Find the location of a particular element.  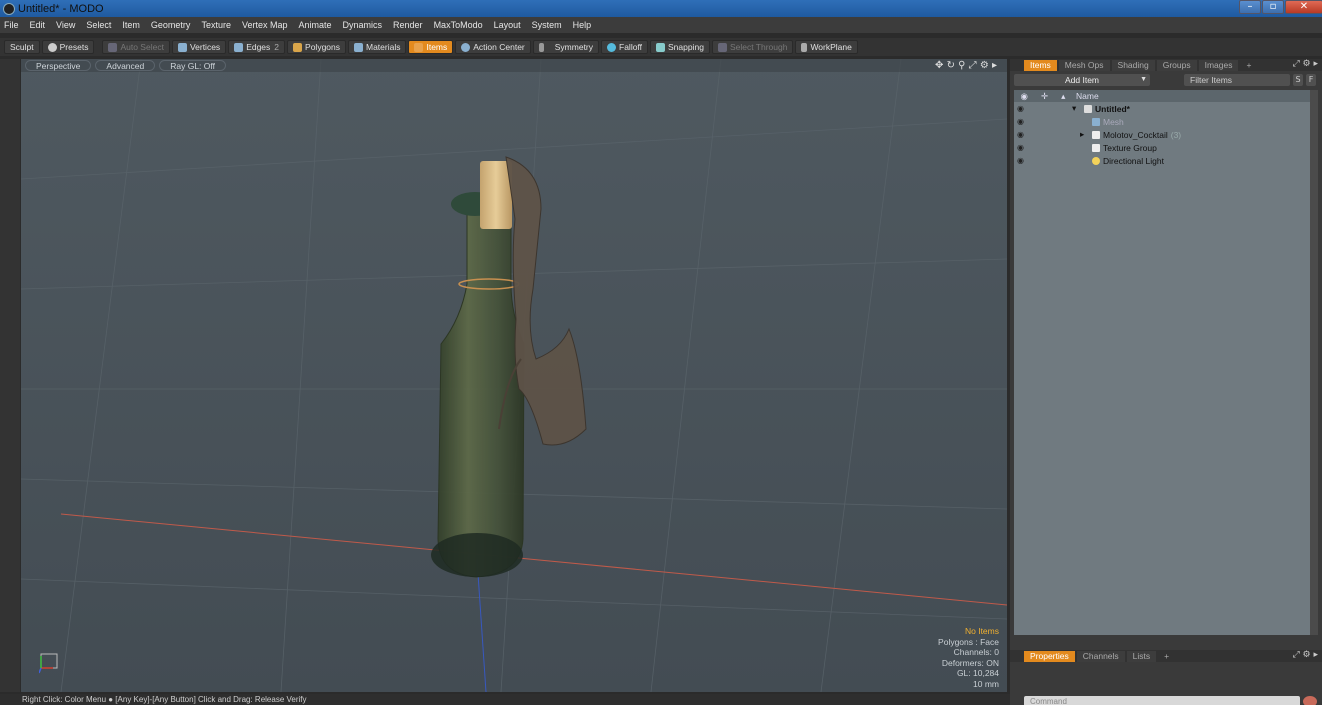

command-run-icon is located at coordinates (1310, 700).